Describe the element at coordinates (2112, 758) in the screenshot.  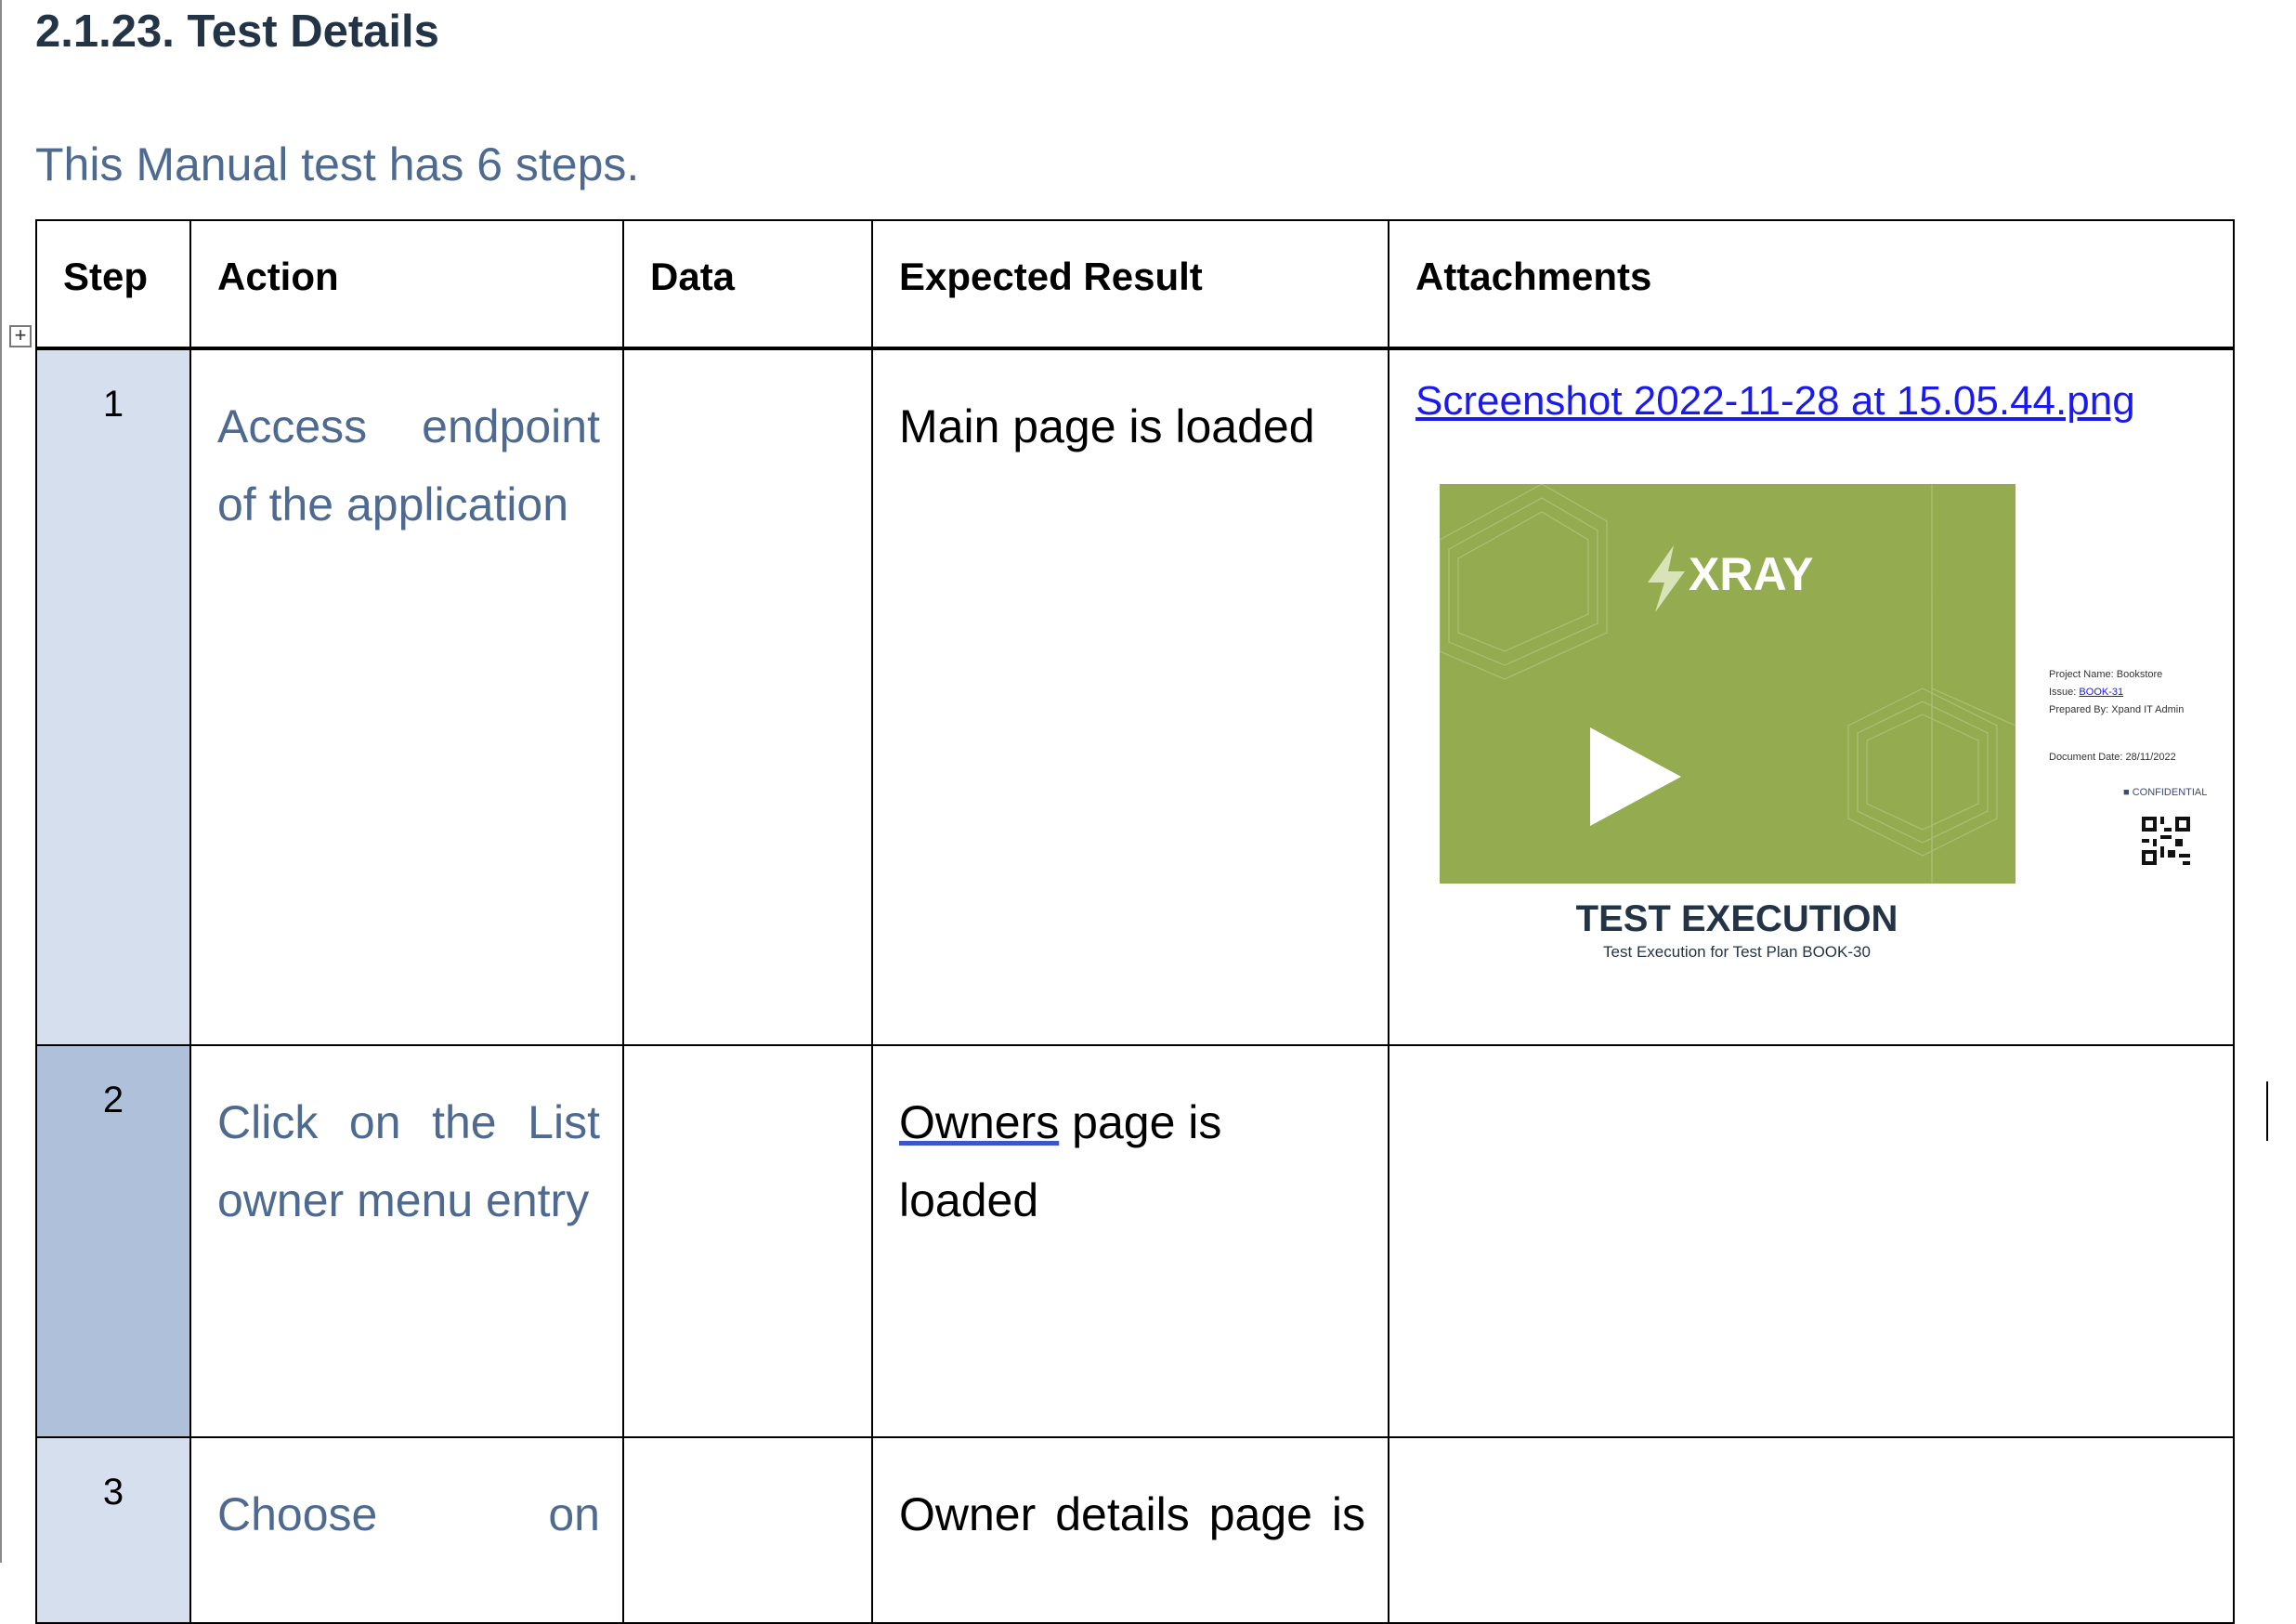
I see `meta-date: Document Date: 28/11/2022` at that location.